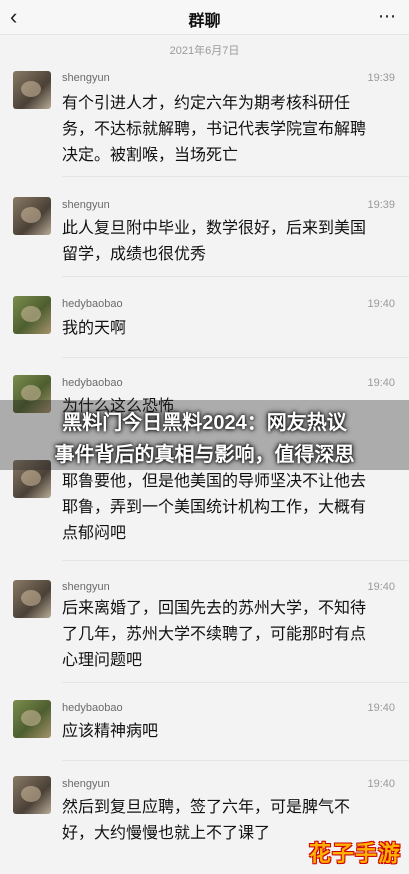 This screenshot has width=409, height=874. I want to click on more-icon: ⋯, so click(387, 16).